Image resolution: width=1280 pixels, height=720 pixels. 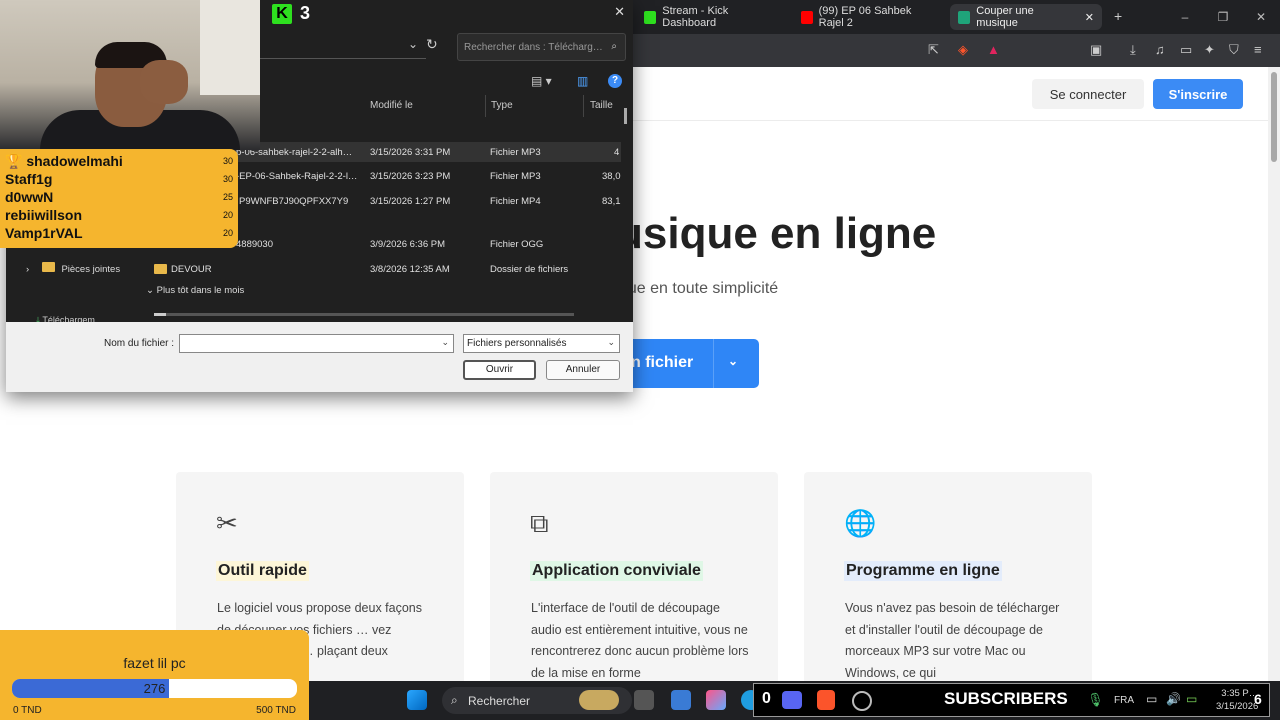 I want to click on column-type: Type, so click(x=502, y=105).